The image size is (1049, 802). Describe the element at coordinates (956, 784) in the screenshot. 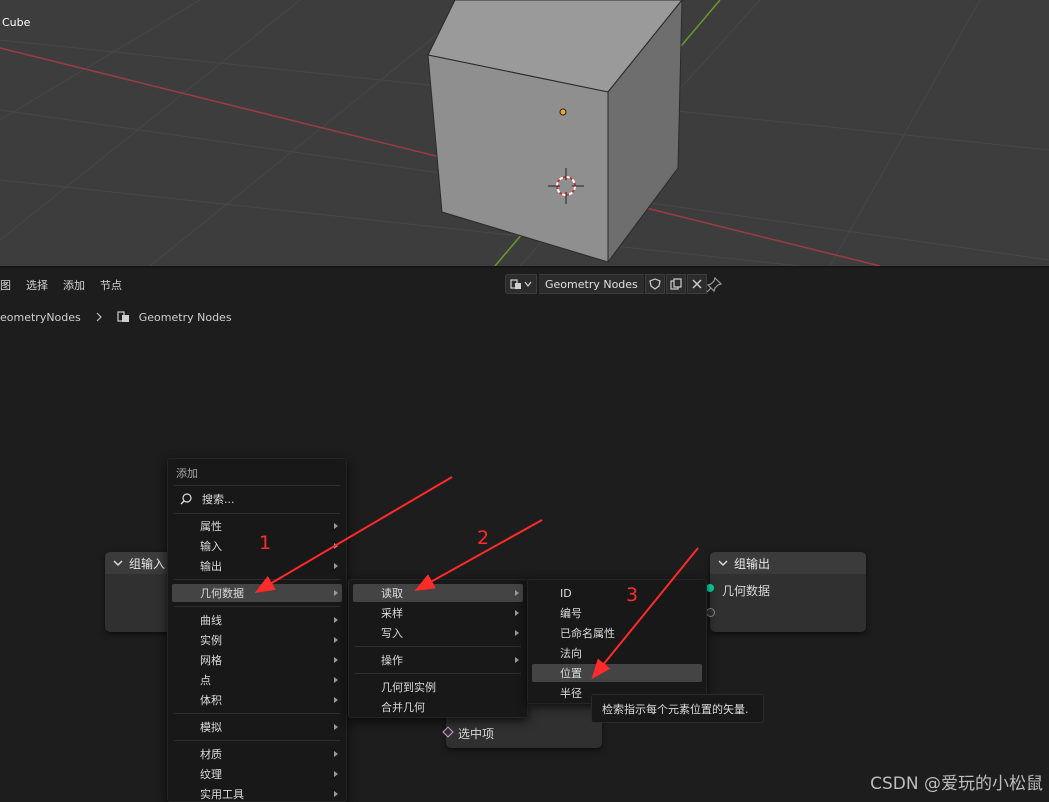

I see `watermark: CSDN @爱玩的小松鼠` at that location.